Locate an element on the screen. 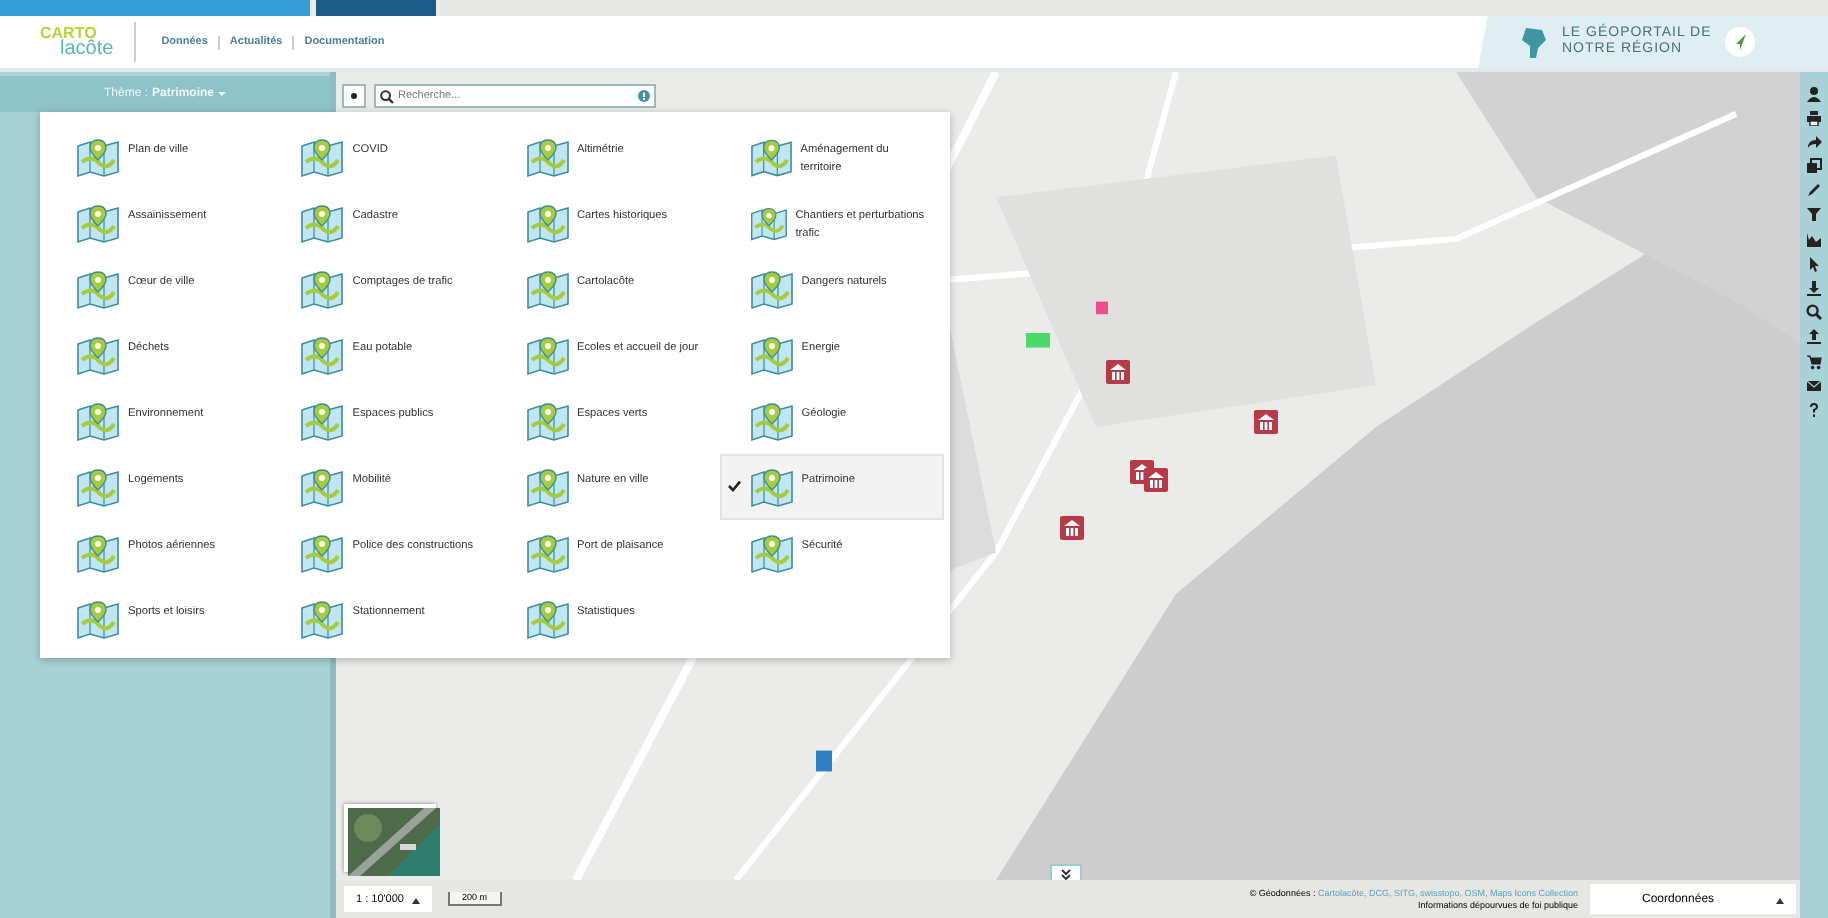 This screenshot has height=918, width=1828. area-chart-icon is located at coordinates (1814, 239).